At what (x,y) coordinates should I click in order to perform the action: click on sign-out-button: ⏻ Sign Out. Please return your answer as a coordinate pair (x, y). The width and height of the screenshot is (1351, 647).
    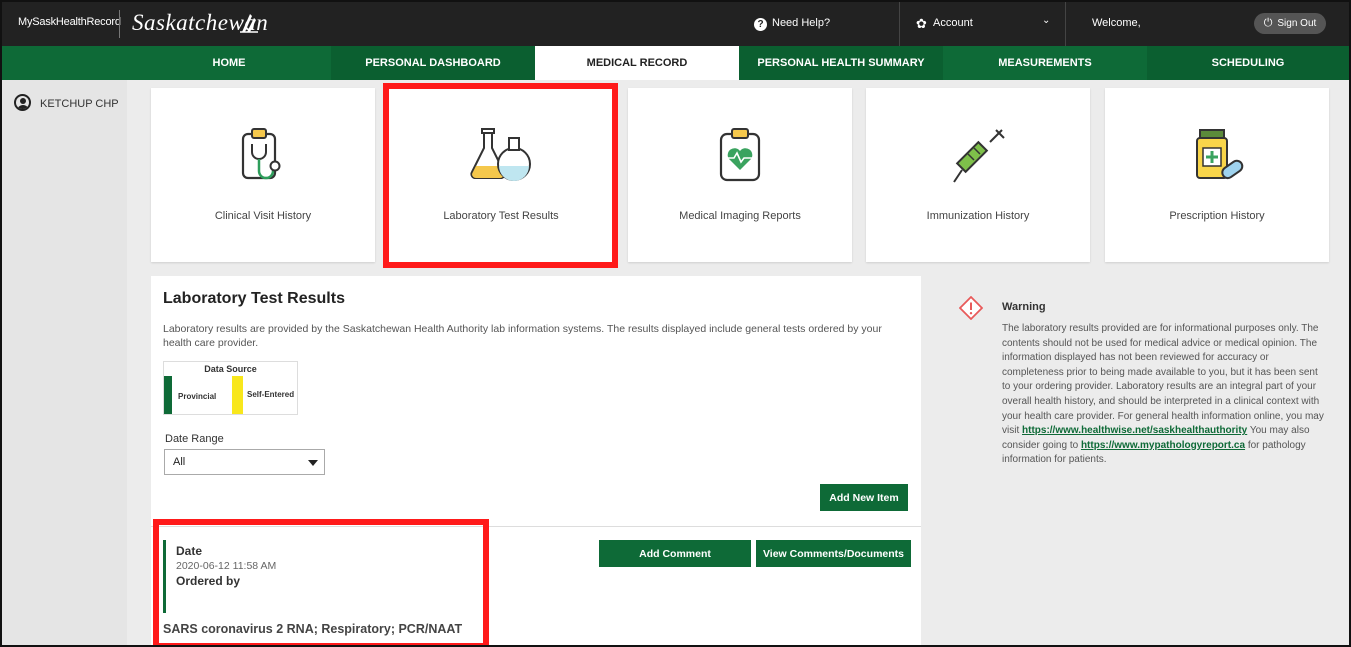
    Looking at the image, I should click on (1290, 23).